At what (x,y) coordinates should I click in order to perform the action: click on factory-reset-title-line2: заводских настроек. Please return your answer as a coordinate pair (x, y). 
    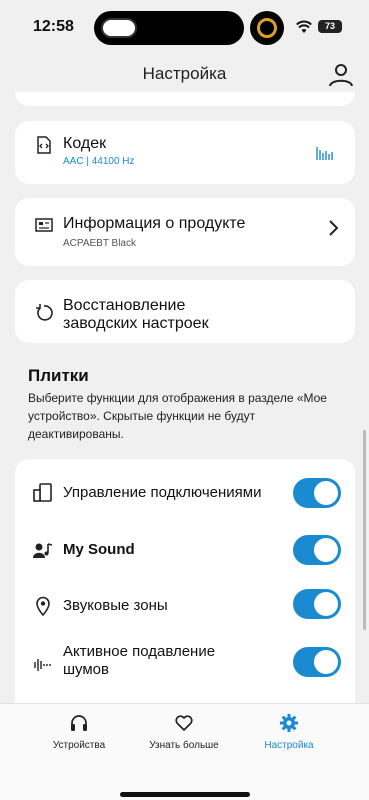
    Looking at the image, I should click on (136, 323).